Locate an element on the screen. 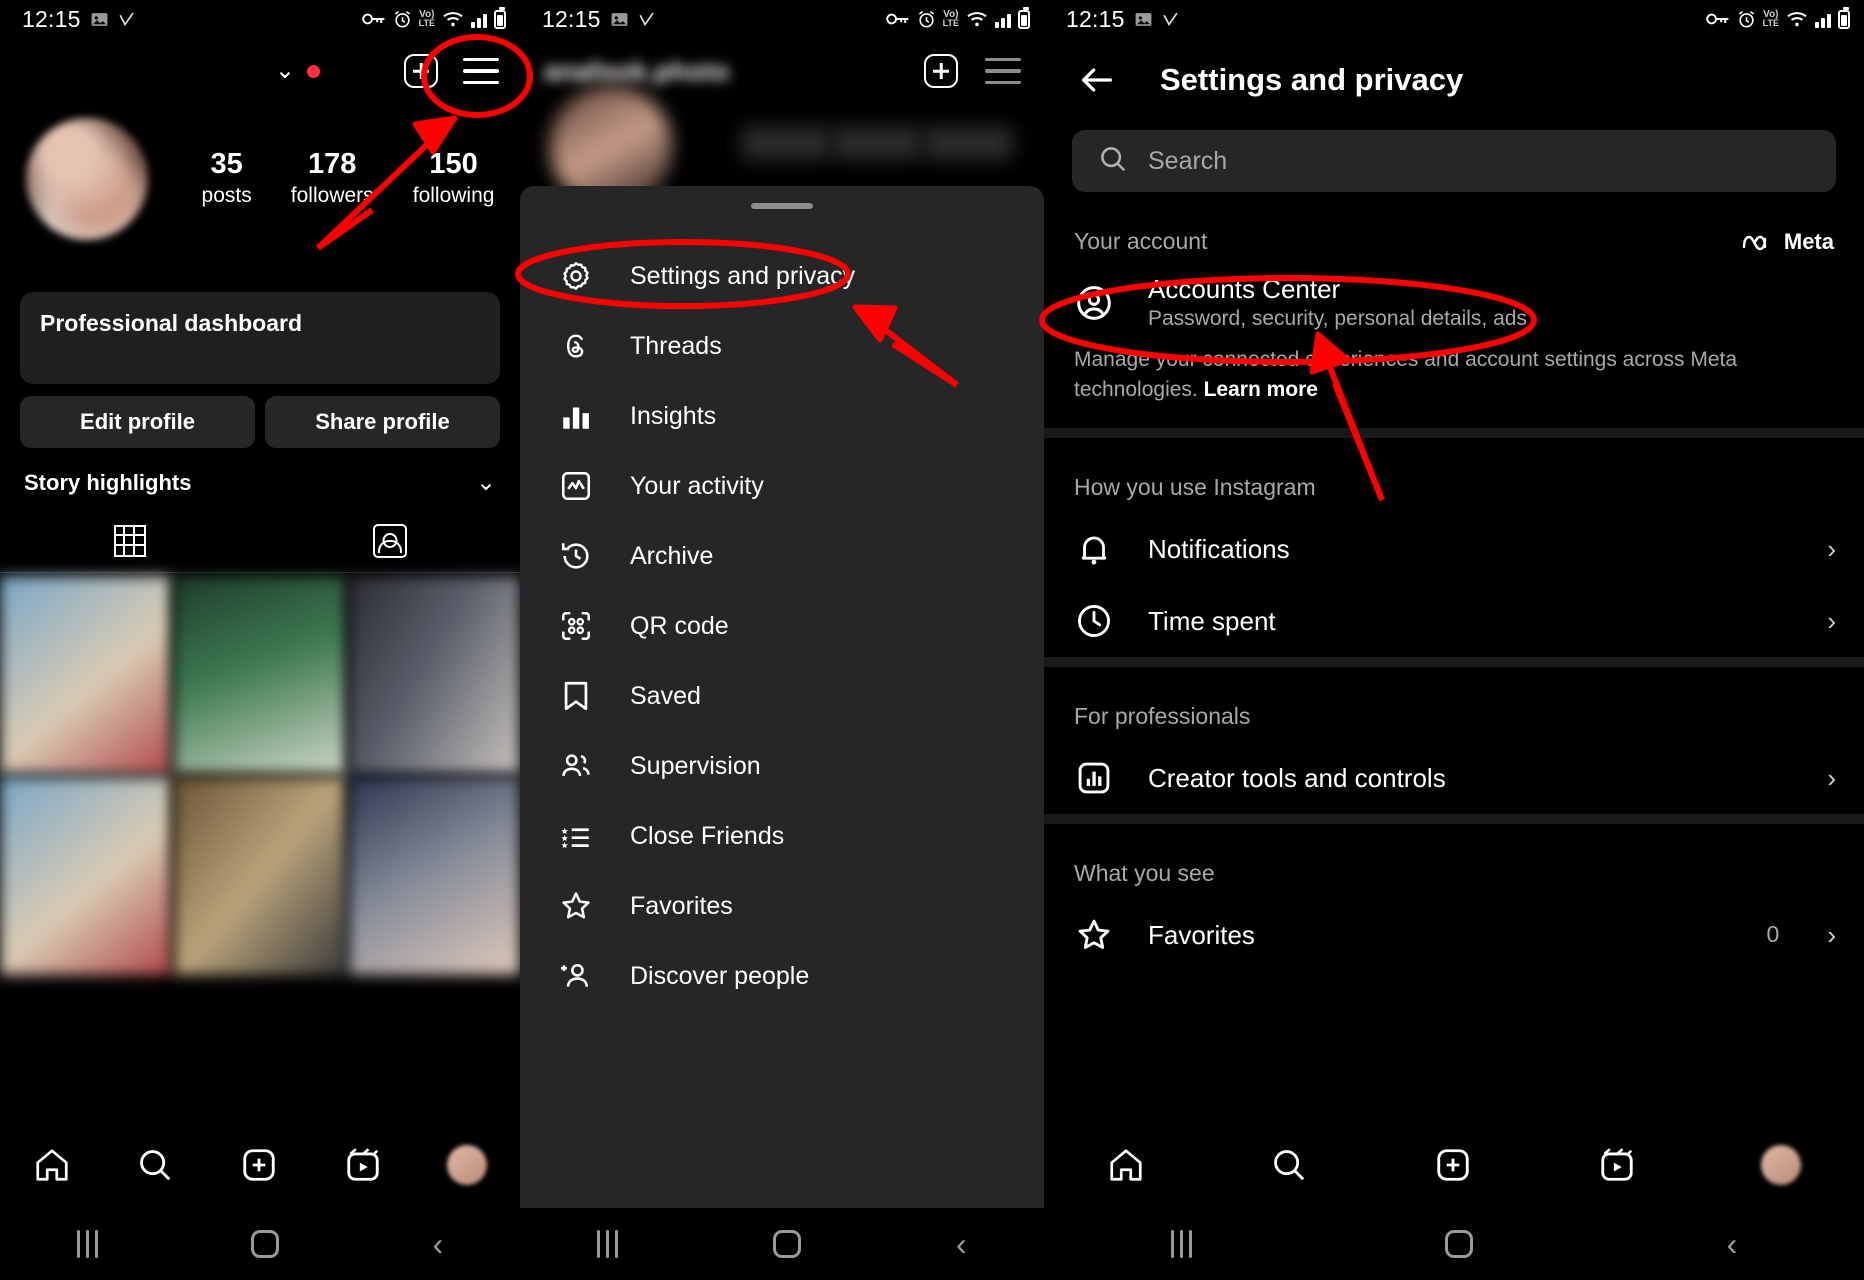 Image resolution: width=1864 pixels, height=1280 pixels. stat-posts: 35 posts is located at coordinates (227, 179).